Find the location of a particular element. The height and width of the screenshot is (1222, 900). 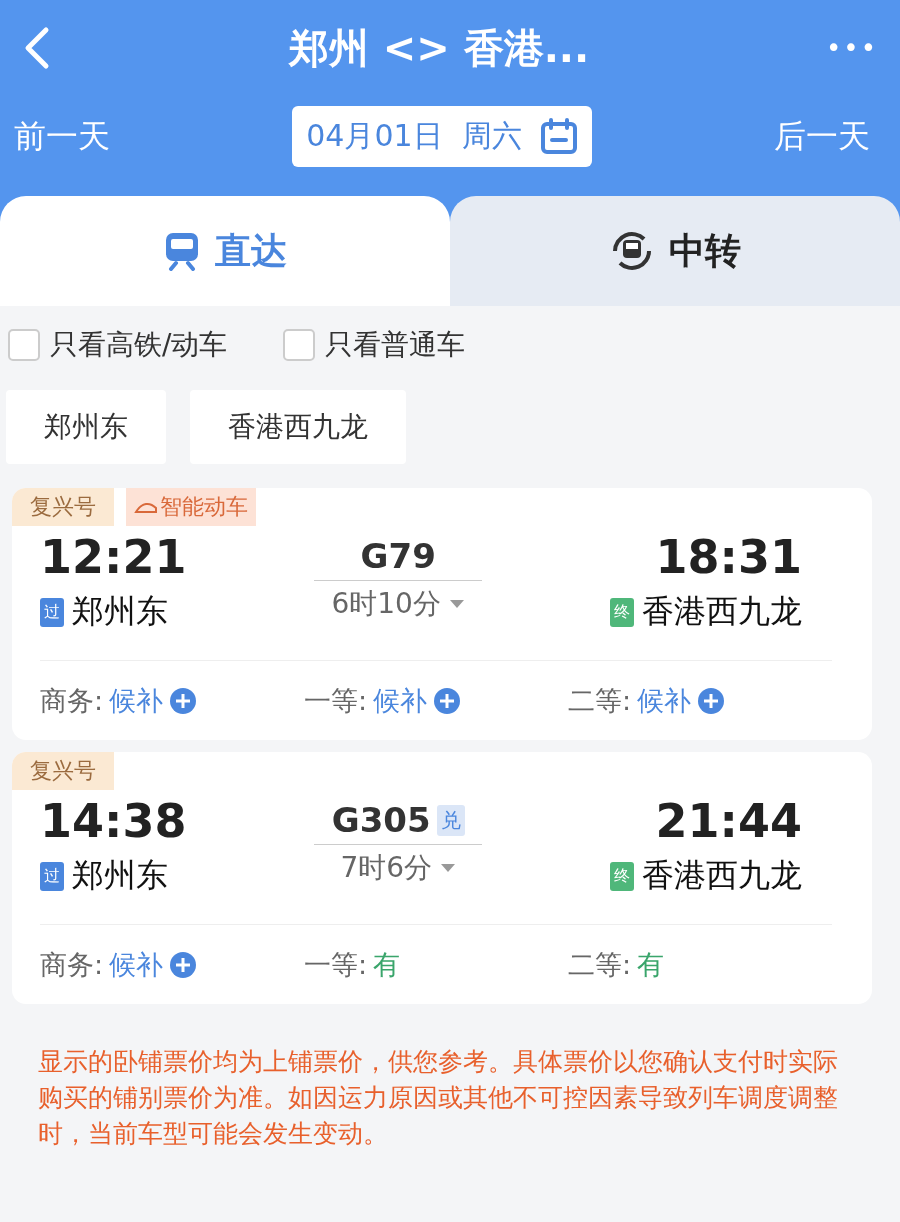

train-icon is located at coordinates (182, 251).